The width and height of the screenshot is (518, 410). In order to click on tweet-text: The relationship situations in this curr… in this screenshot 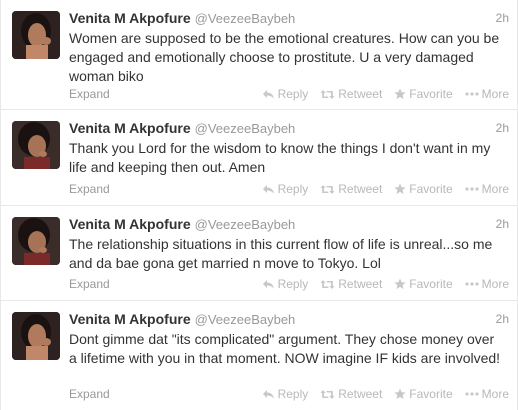, I will do `click(281, 253)`.